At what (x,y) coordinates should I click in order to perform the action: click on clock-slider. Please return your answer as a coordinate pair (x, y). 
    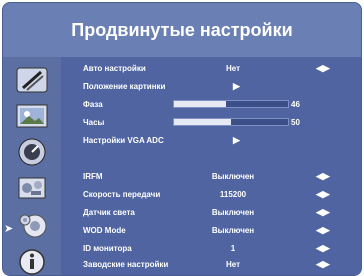
    Looking at the image, I should click on (231, 122).